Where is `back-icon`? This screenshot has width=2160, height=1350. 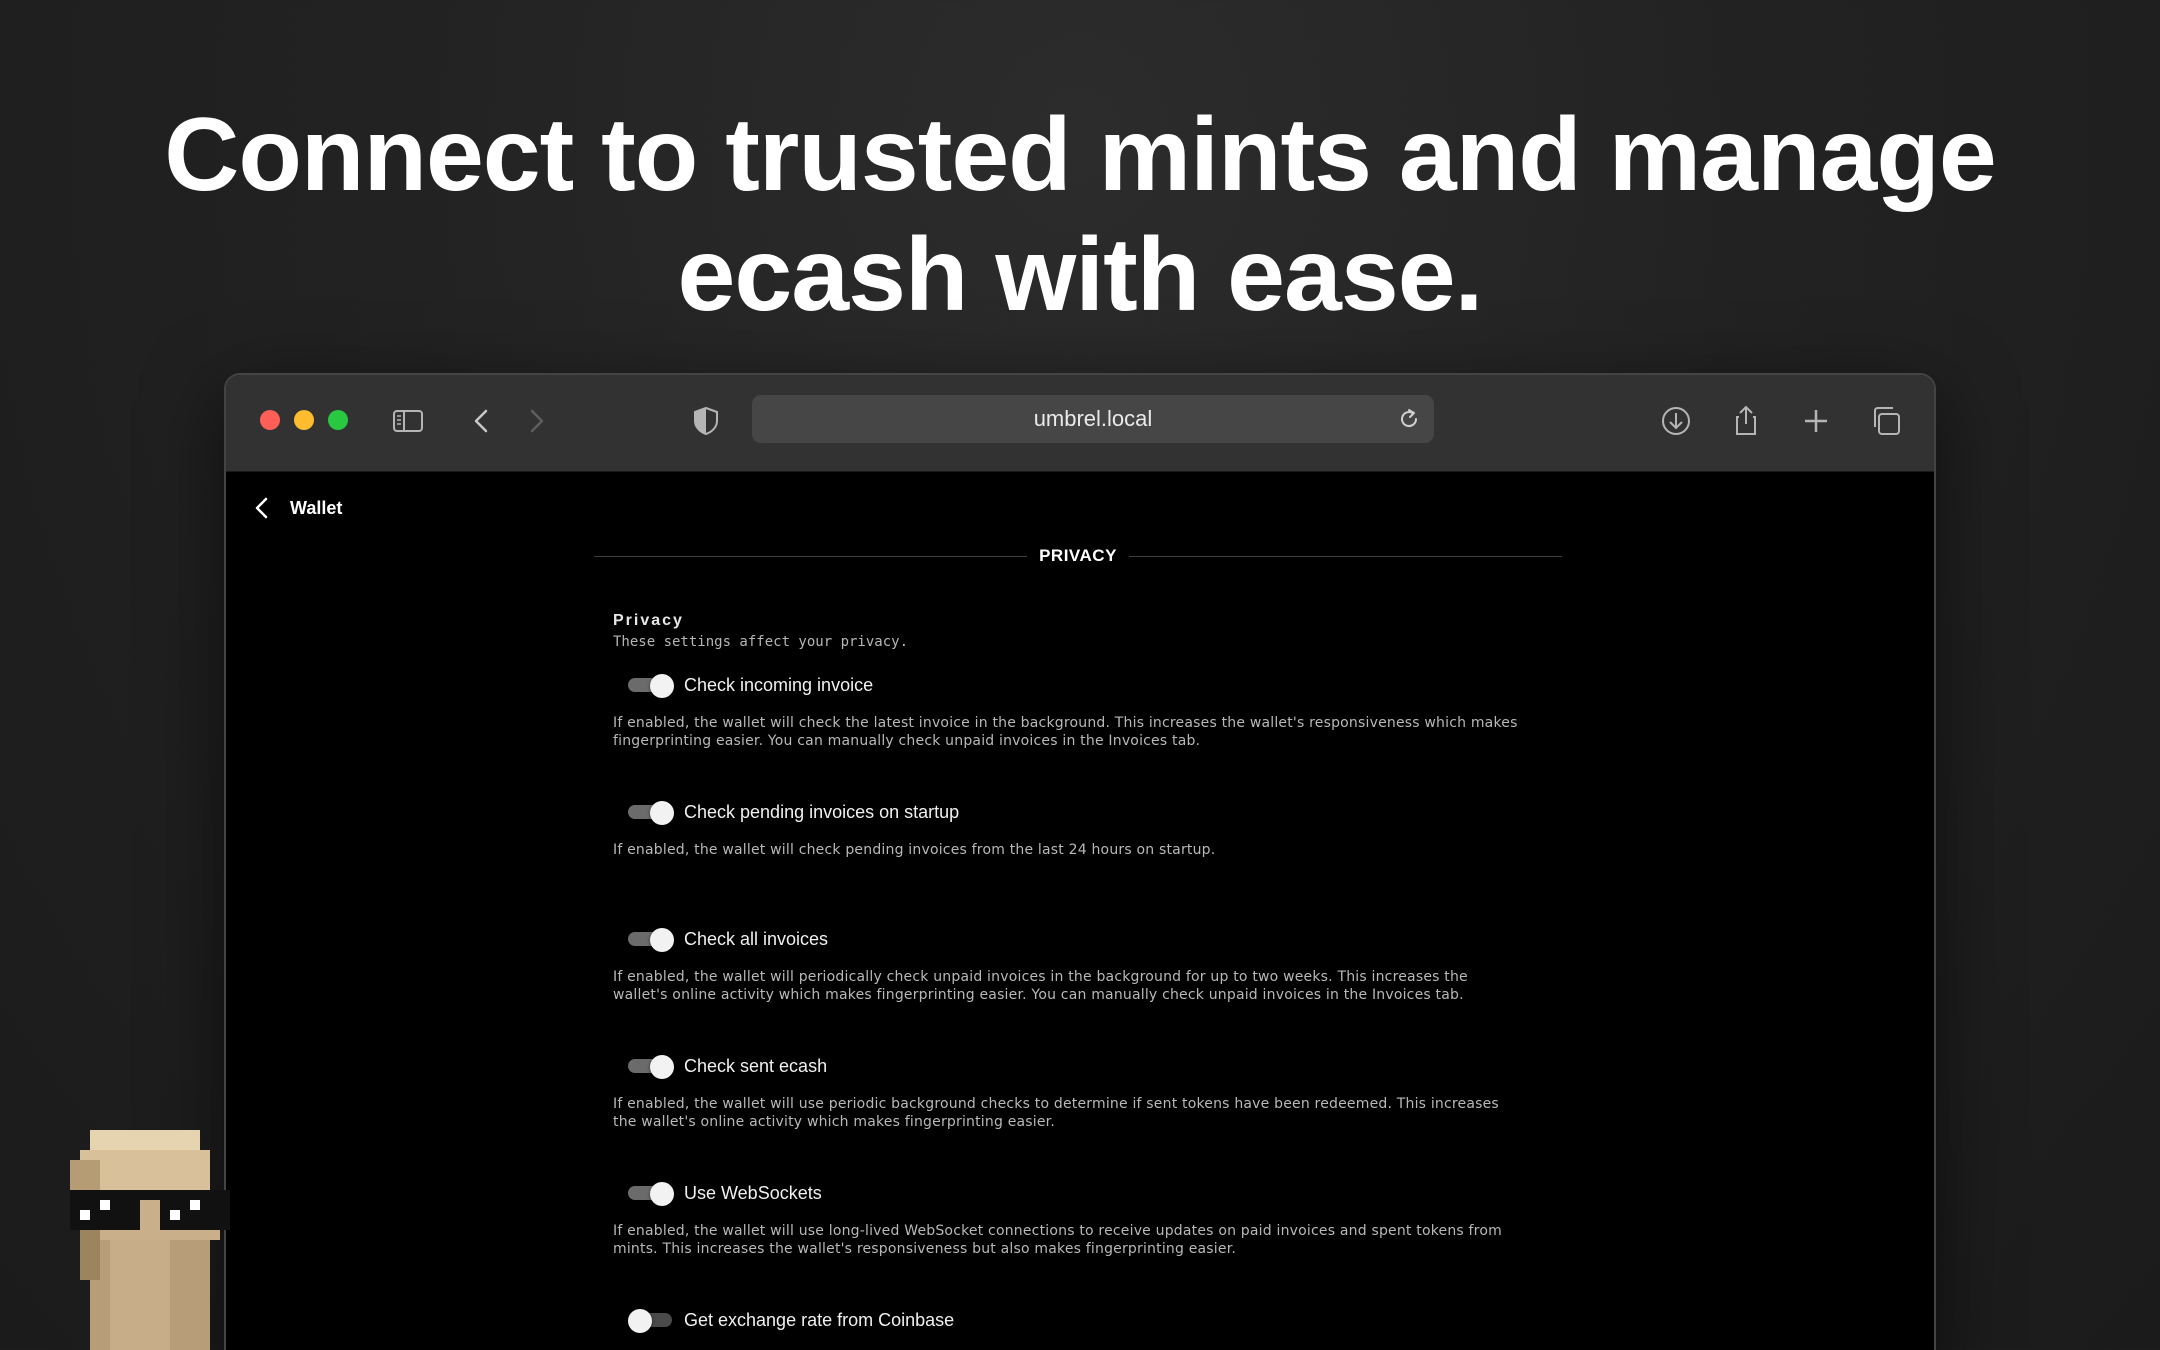 back-icon is located at coordinates (482, 421).